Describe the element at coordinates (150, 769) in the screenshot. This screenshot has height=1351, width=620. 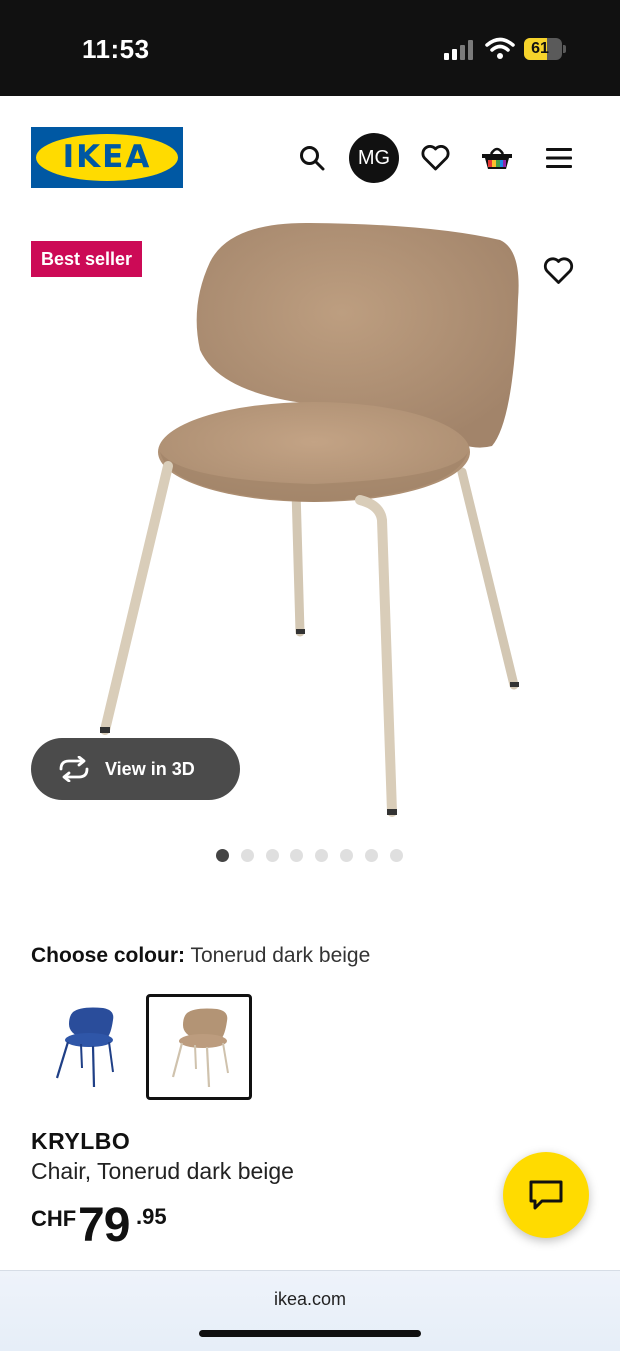
I see `view-in-3d-label: View in 3D` at that location.